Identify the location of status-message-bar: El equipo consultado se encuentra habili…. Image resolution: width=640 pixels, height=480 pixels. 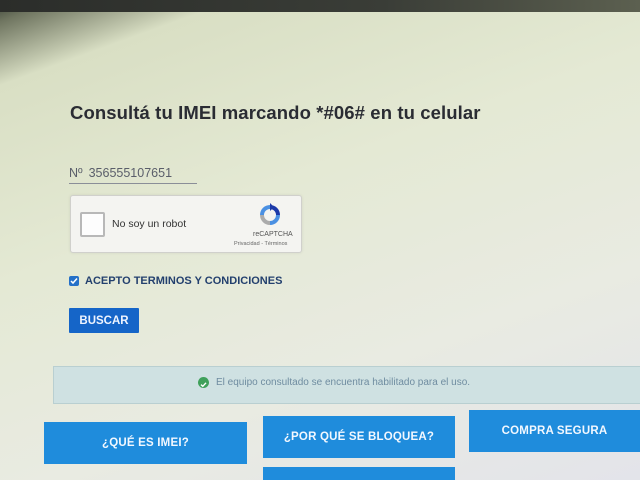
(346, 385).